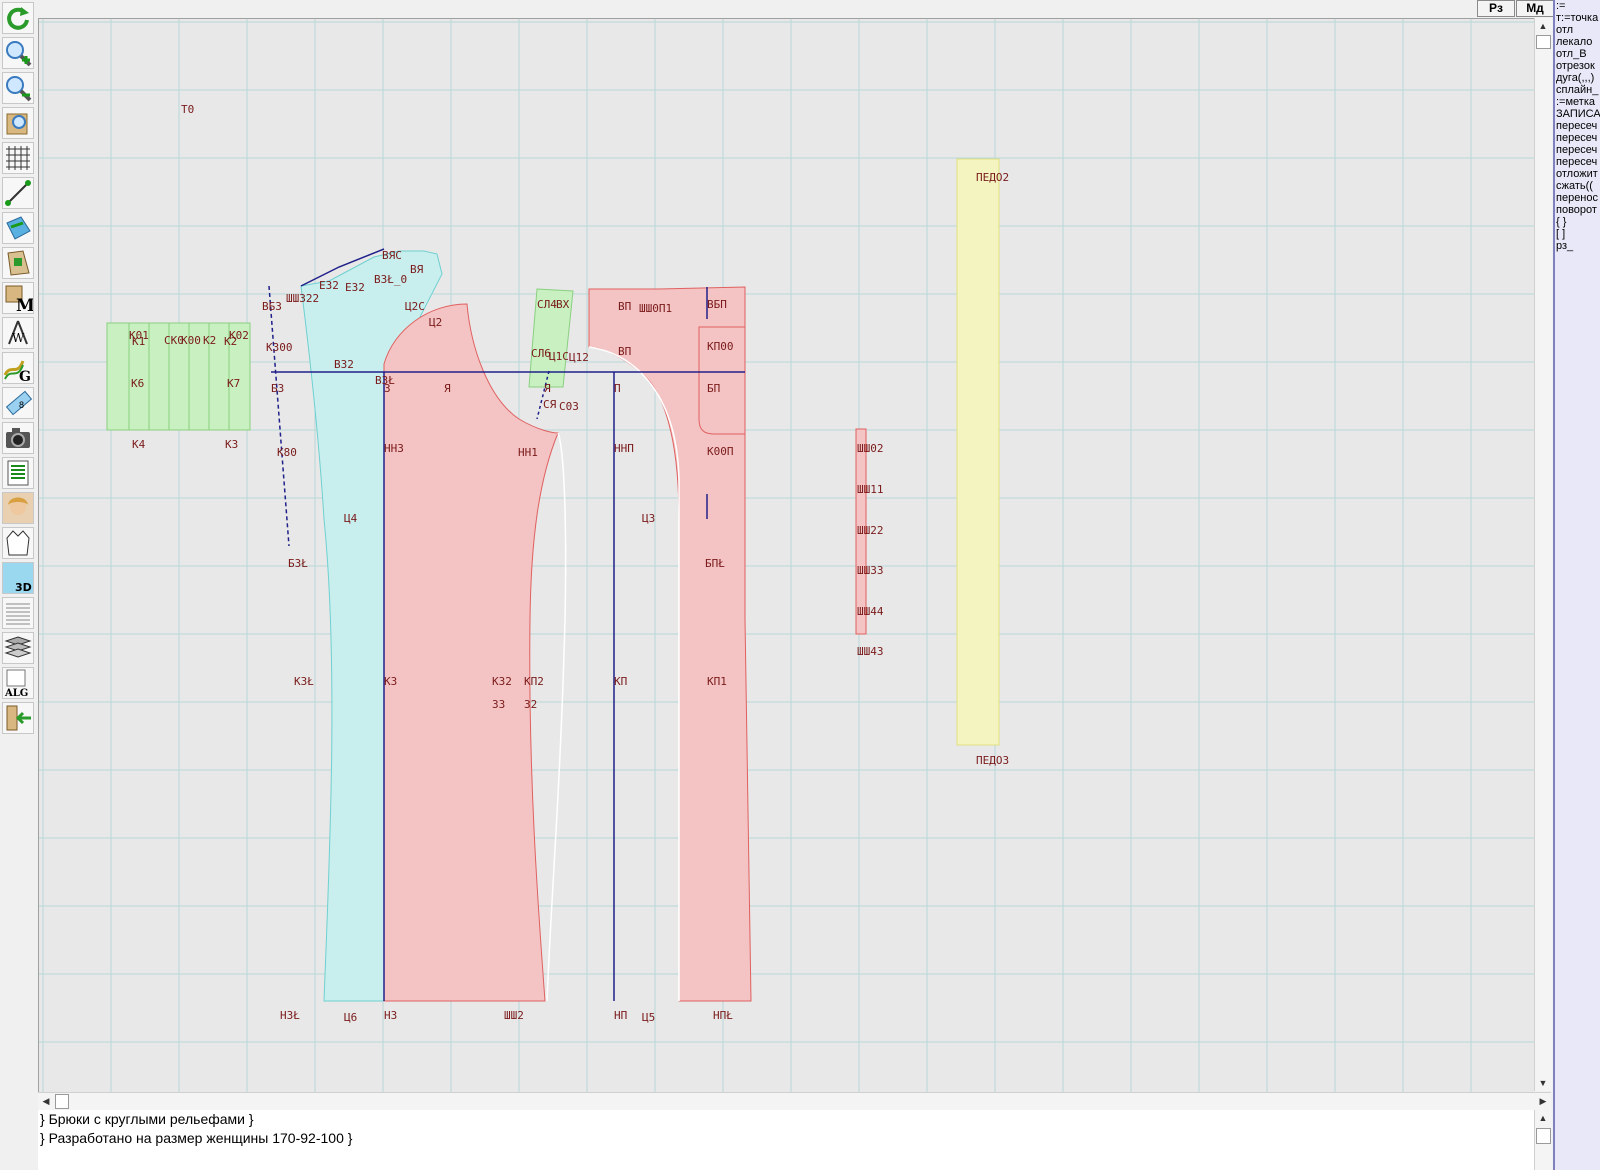  I want to click on alg-icon: ALG, so click(18, 683).